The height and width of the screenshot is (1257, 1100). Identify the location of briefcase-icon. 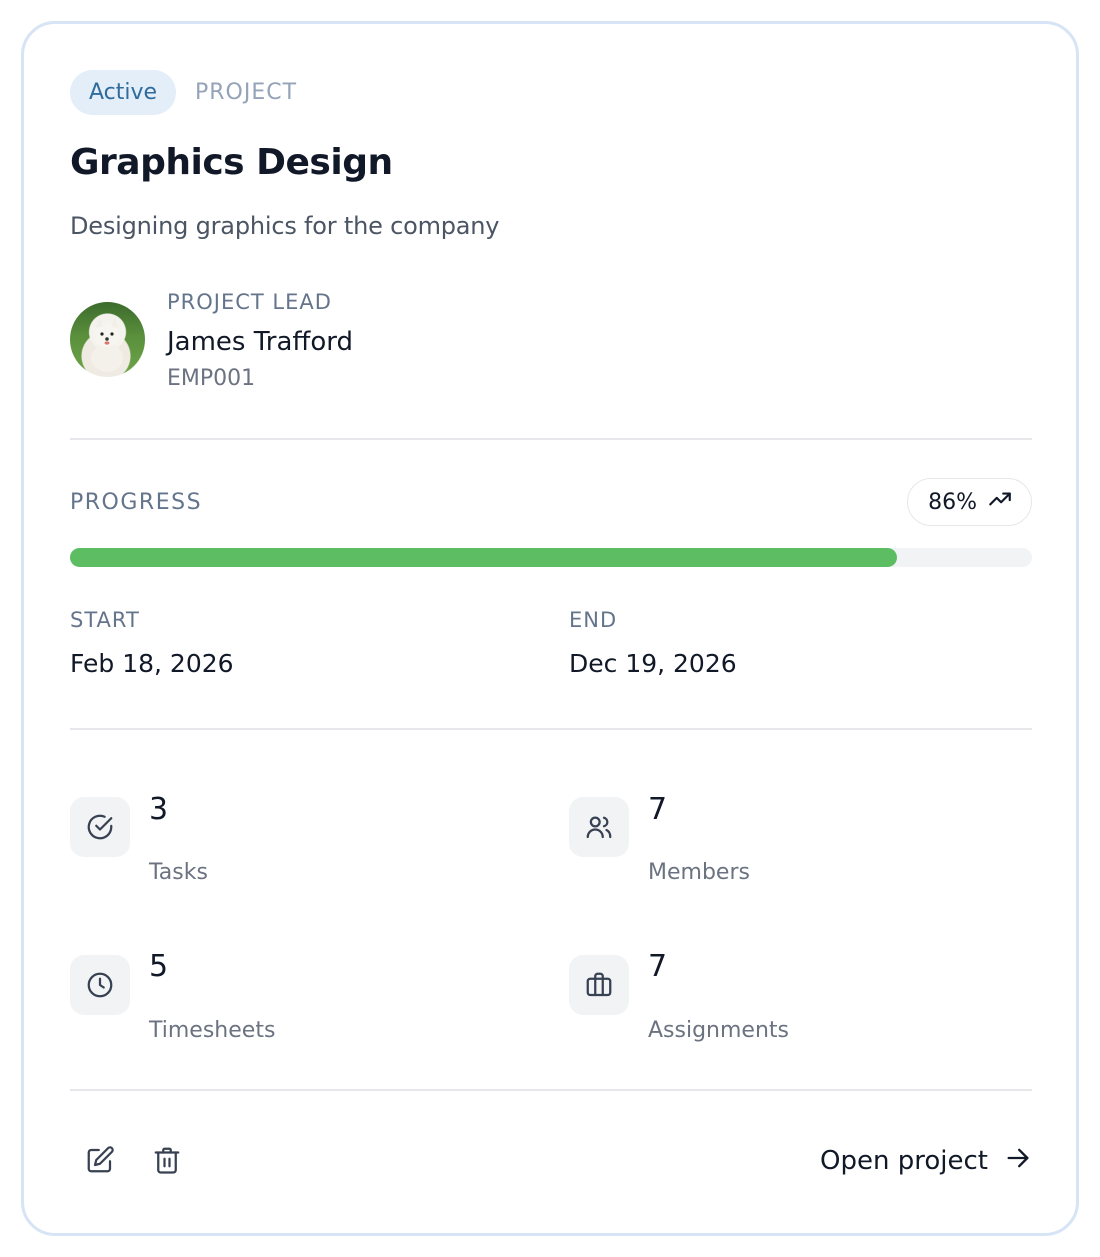
(599, 985).